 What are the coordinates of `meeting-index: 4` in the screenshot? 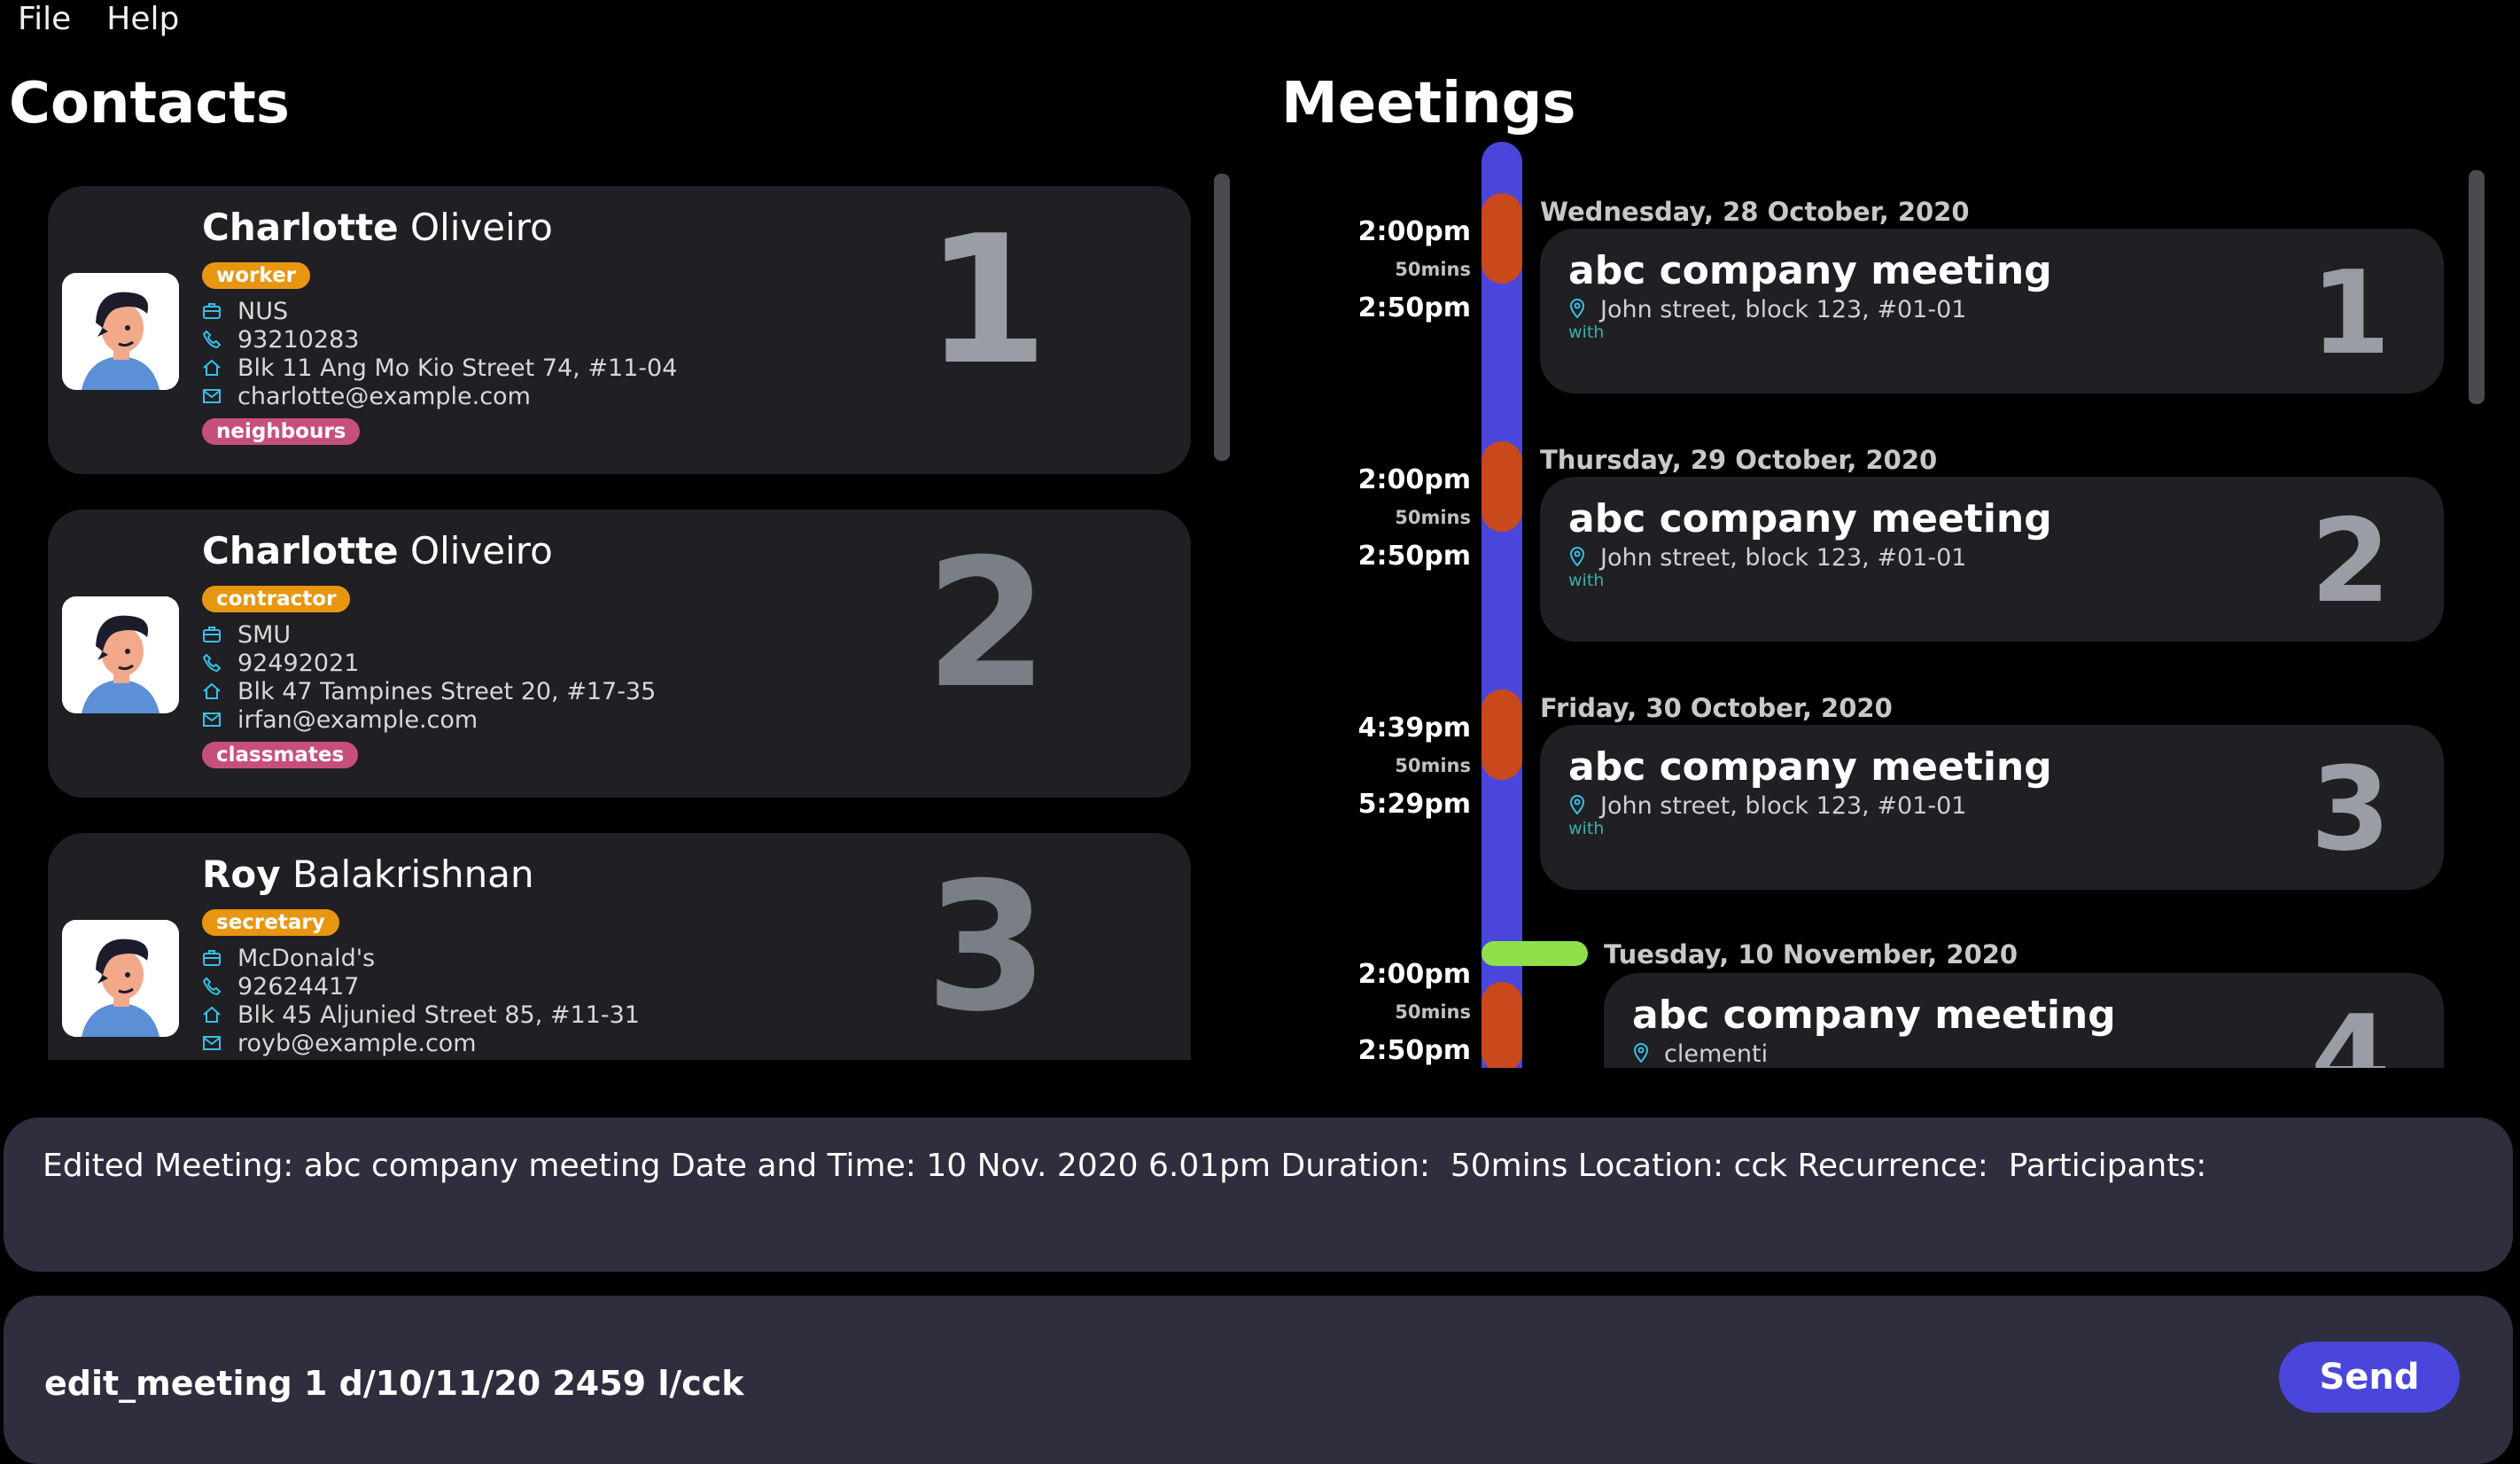 It's located at (2350, 1029).